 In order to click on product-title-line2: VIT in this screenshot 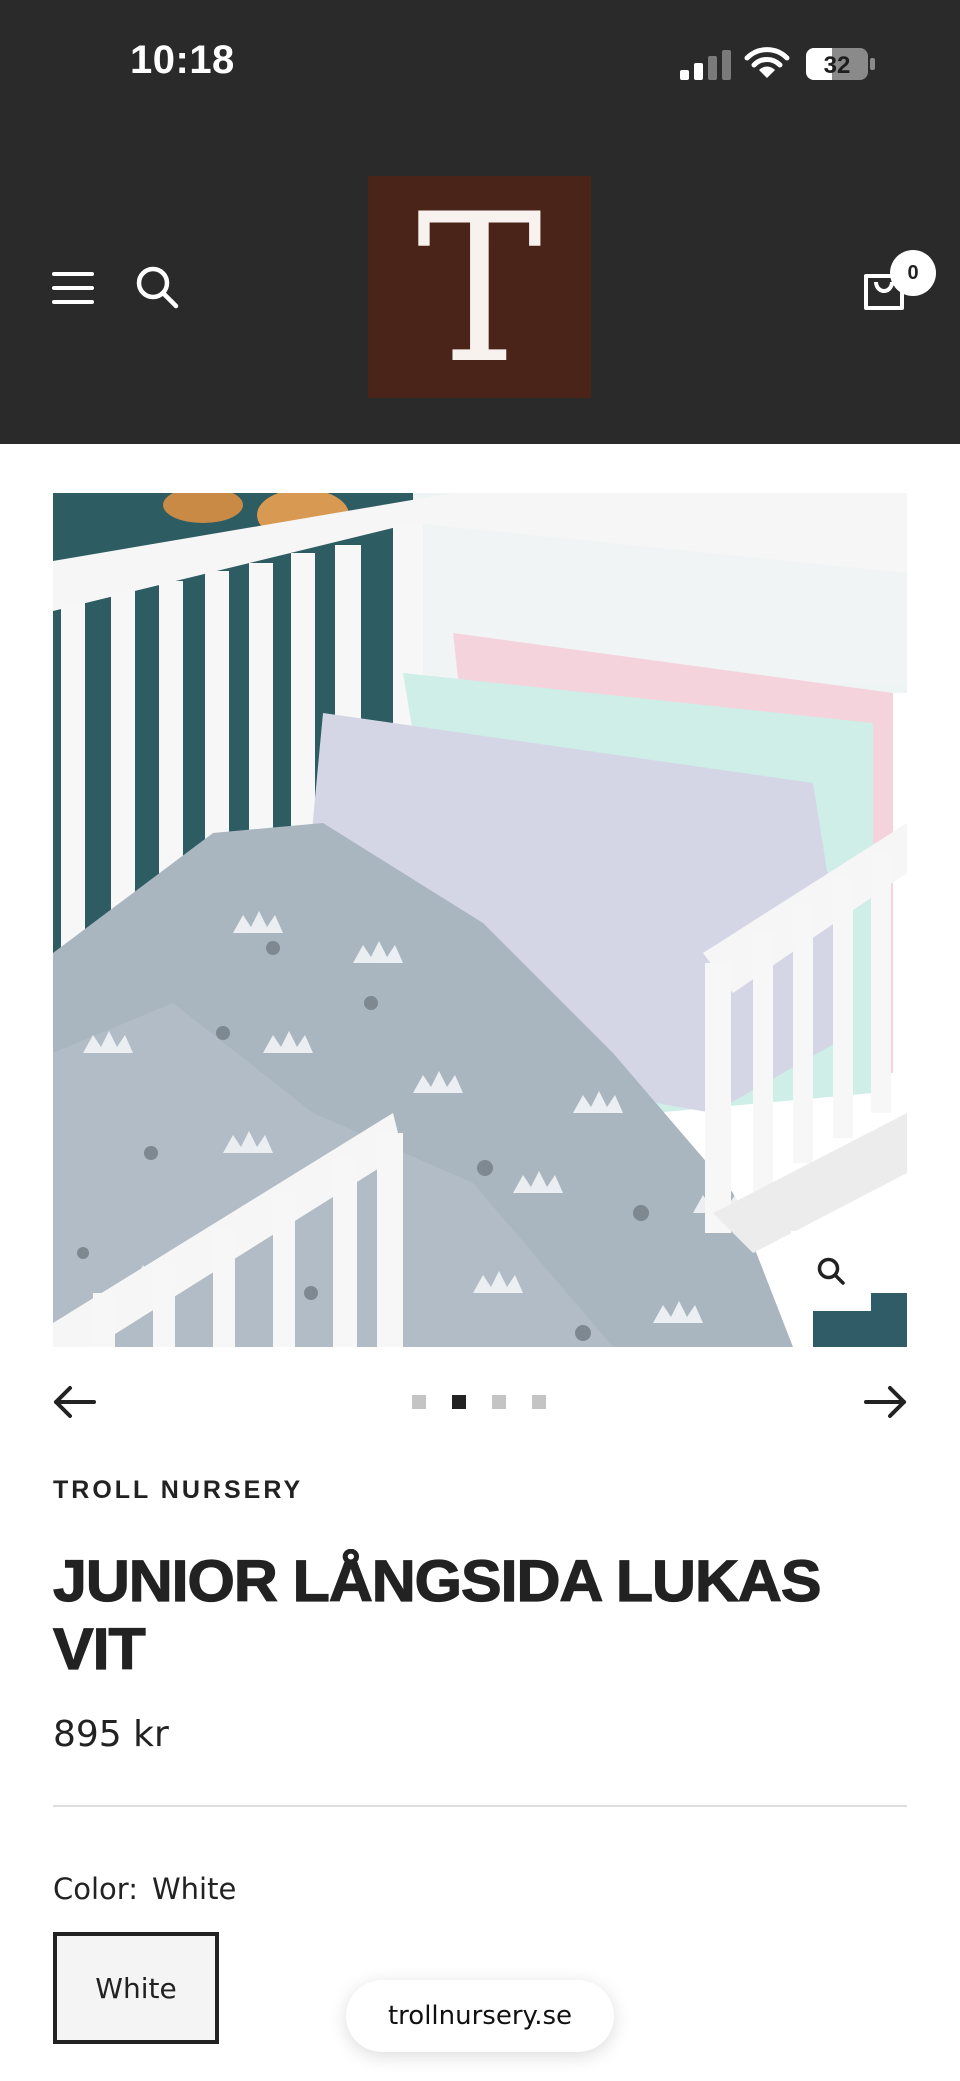, I will do `click(99, 1649)`.